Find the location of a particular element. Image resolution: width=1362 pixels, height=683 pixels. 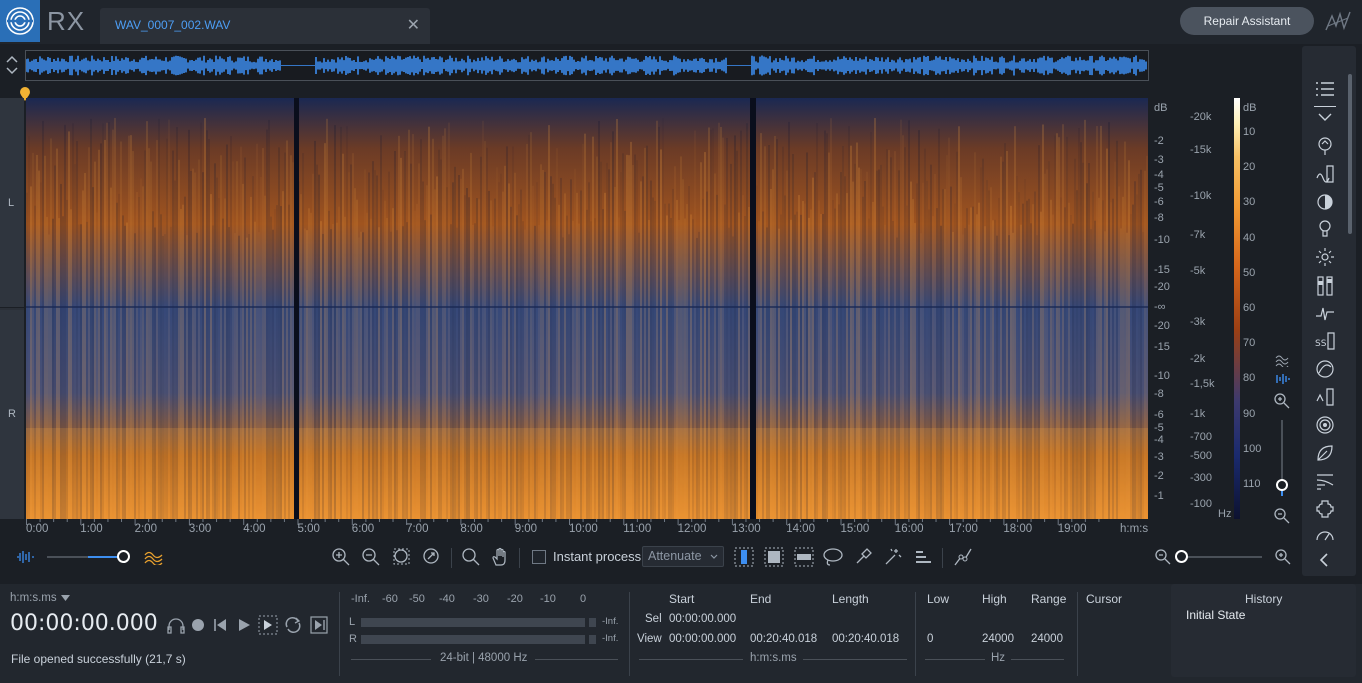

file-tab-label: WAV_0007_002.WAV is located at coordinates (172, 25).